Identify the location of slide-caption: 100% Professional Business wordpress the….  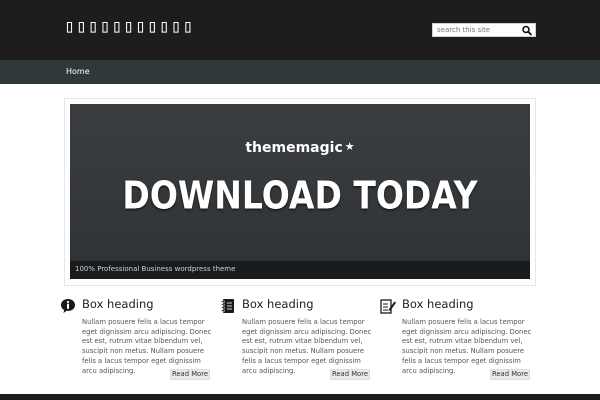
(155, 269).